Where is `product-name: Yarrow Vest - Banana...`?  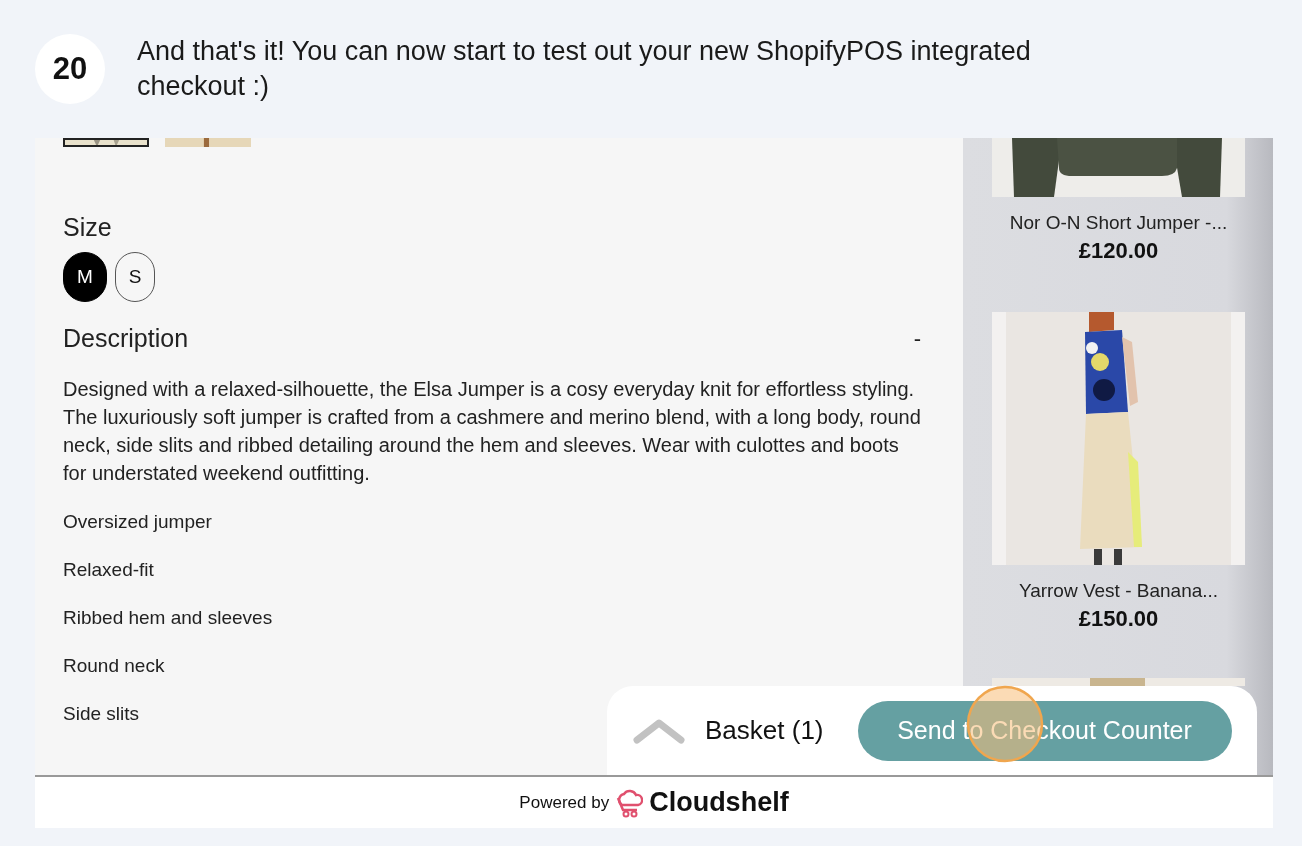
product-name: Yarrow Vest - Banana... is located at coordinates (1118, 591).